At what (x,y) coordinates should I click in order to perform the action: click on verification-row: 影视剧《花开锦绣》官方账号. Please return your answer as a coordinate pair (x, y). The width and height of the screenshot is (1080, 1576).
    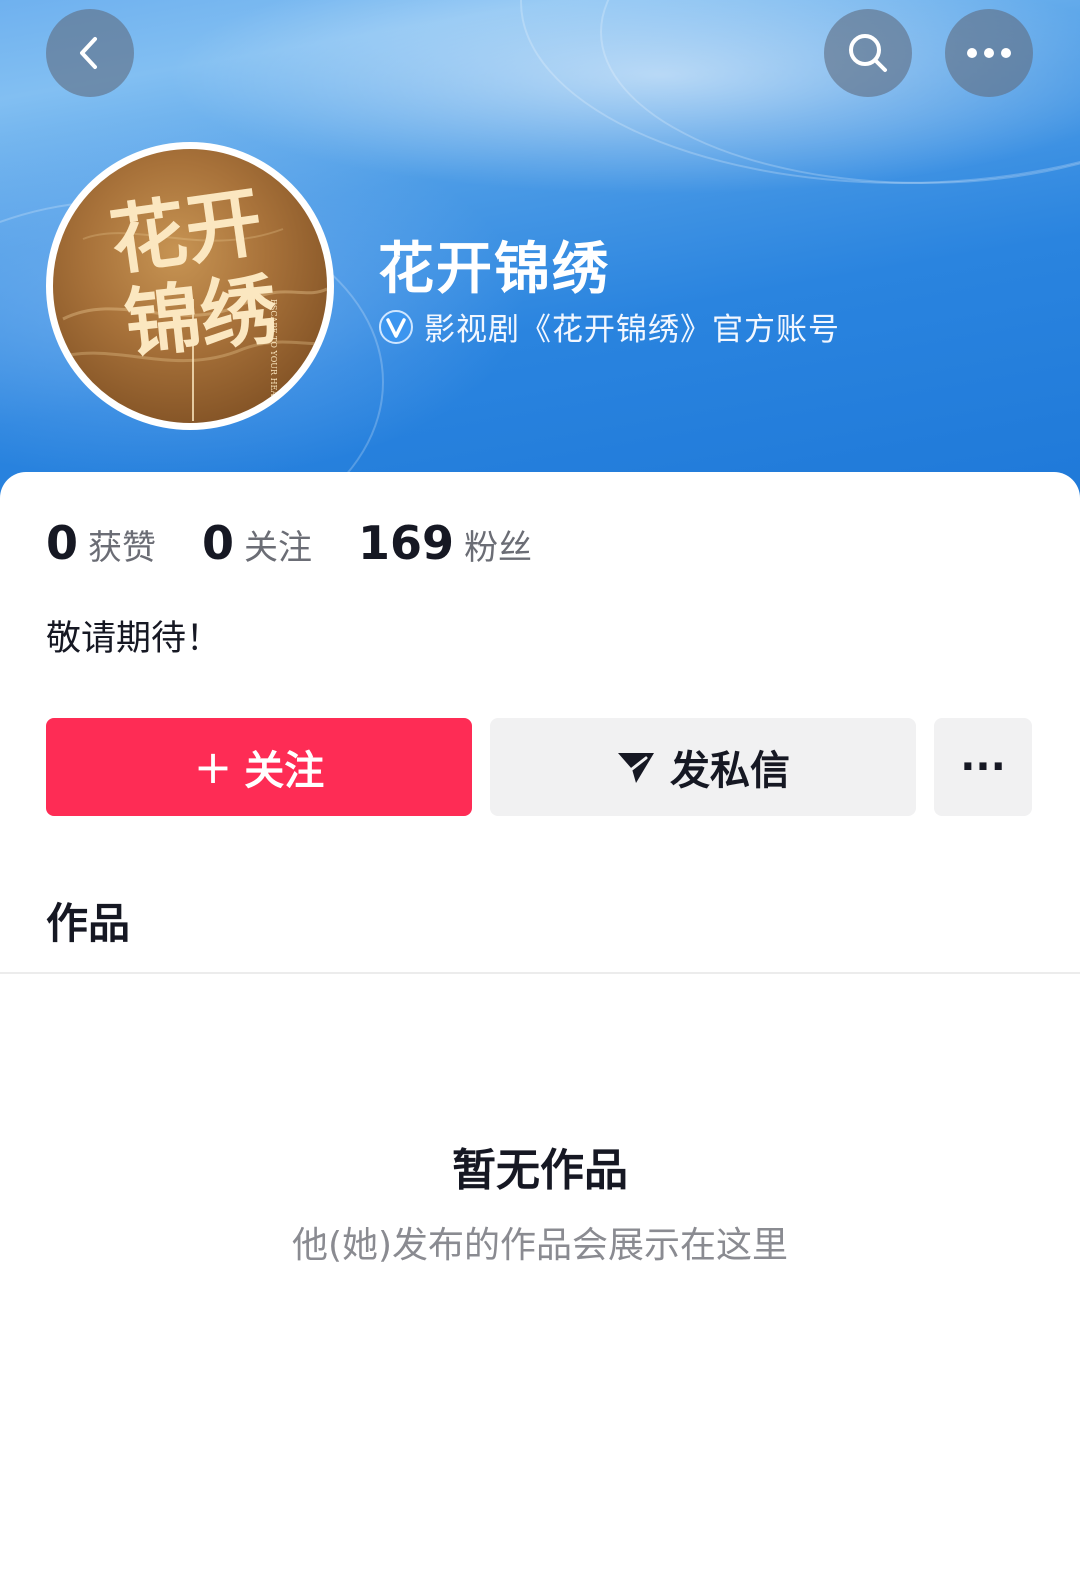
    Looking at the image, I should click on (609, 326).